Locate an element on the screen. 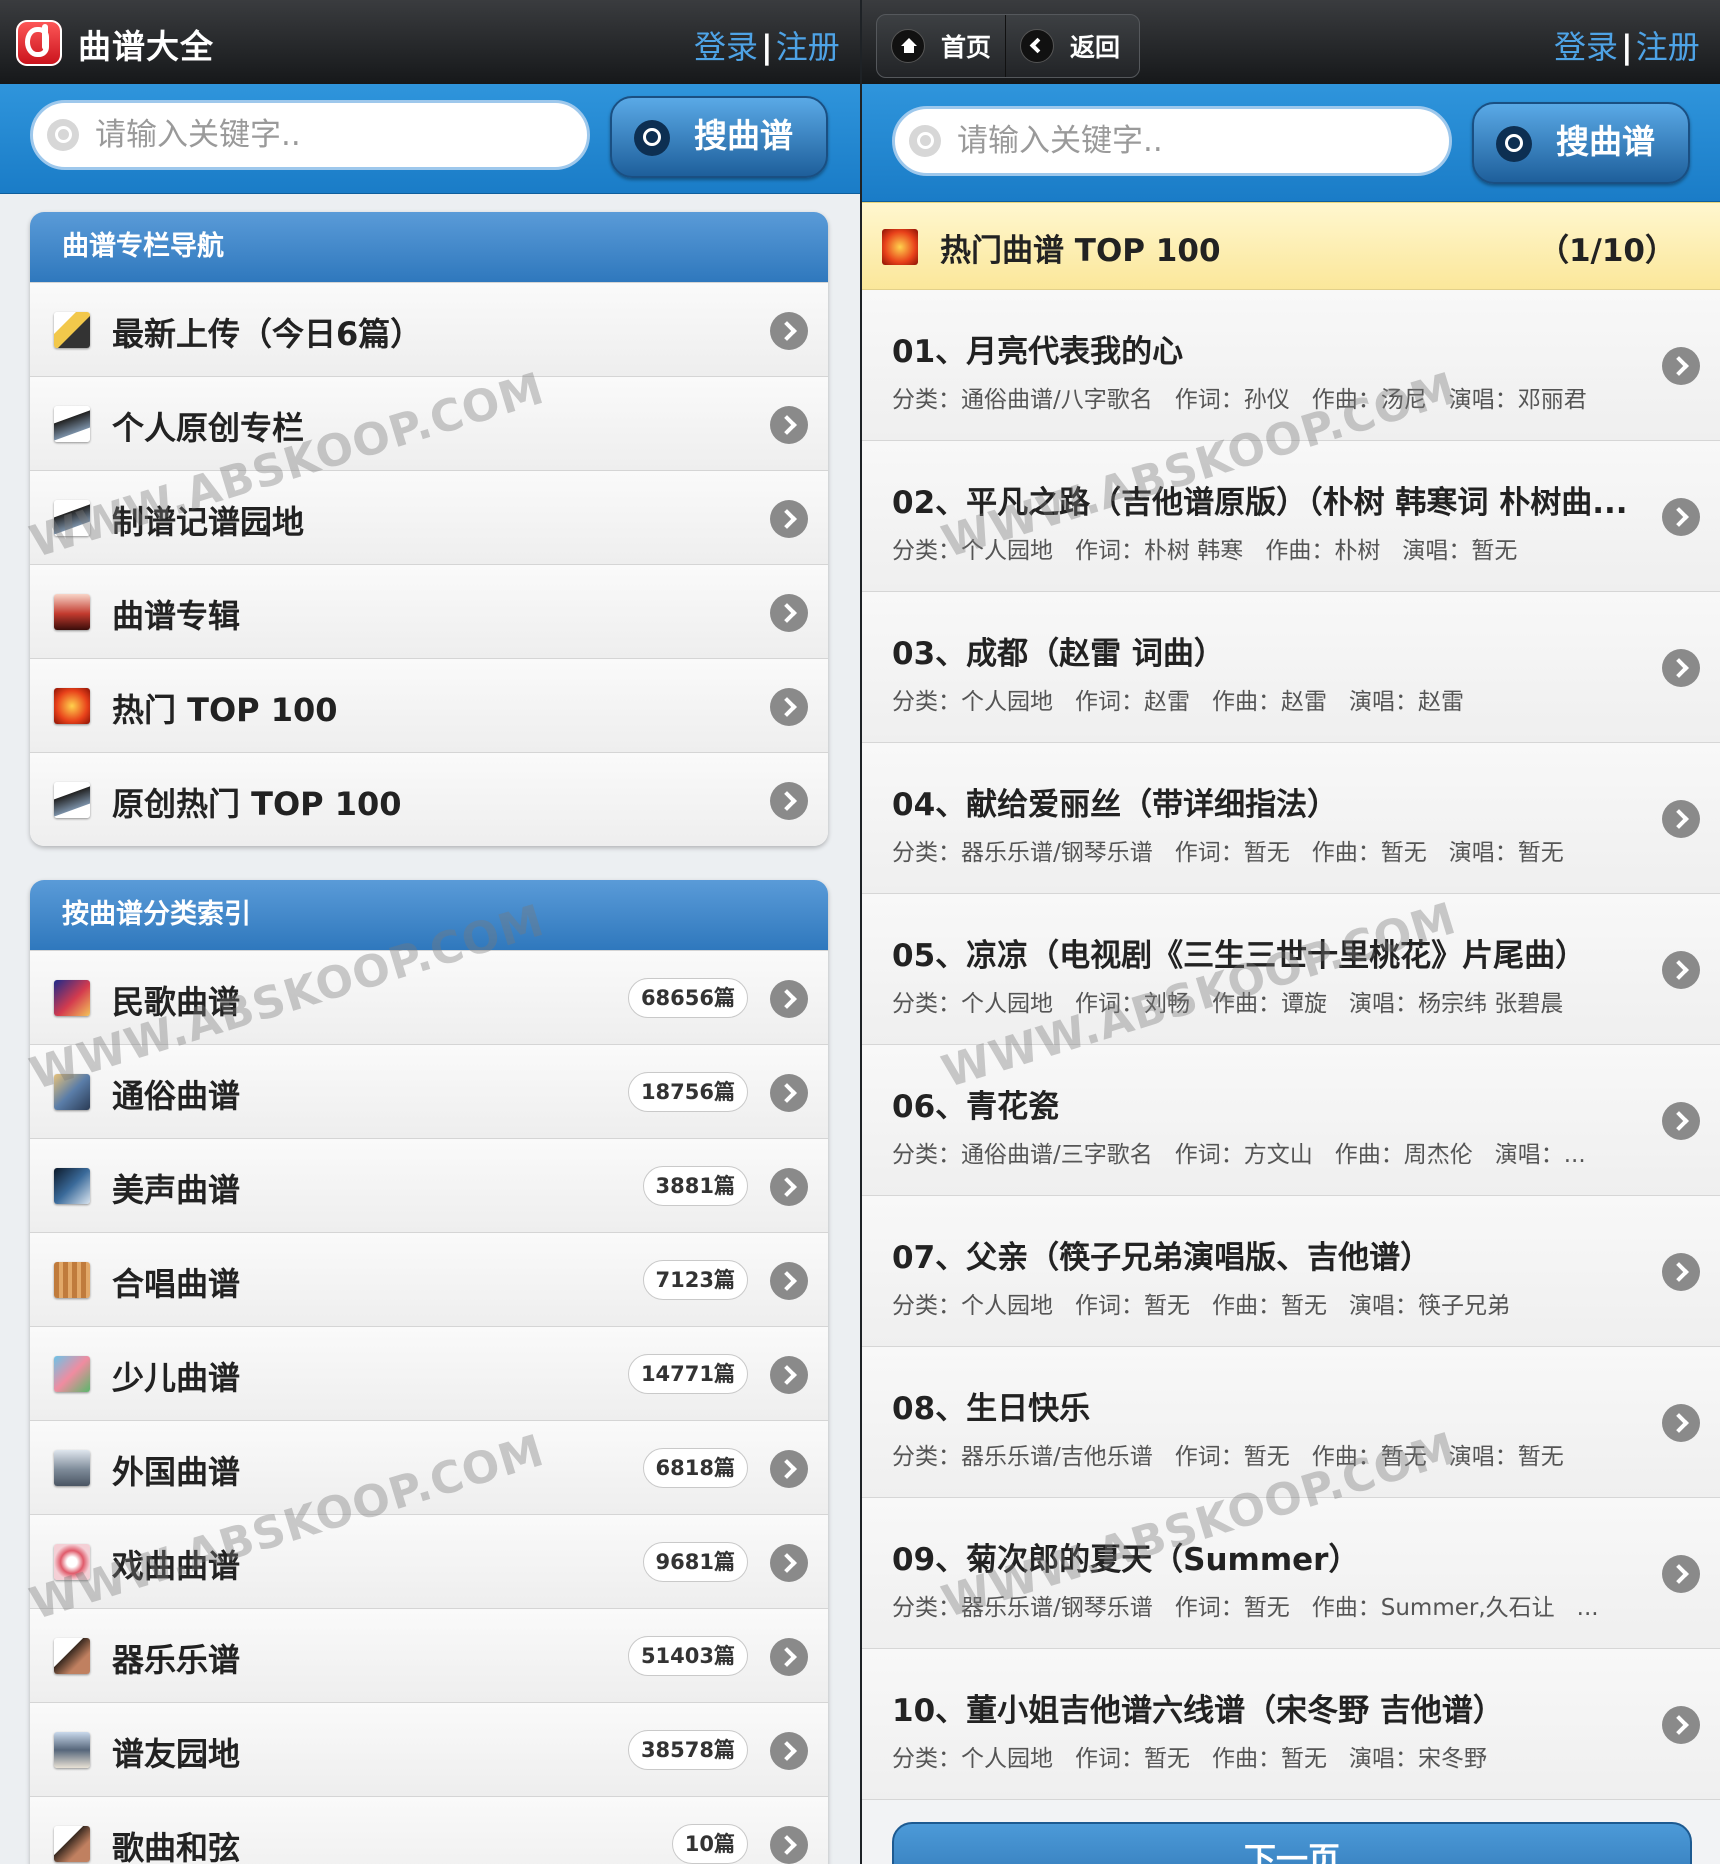 The image size is (1720, 1864). count-badge: 68656篇 is located at coordinates (687, 998).